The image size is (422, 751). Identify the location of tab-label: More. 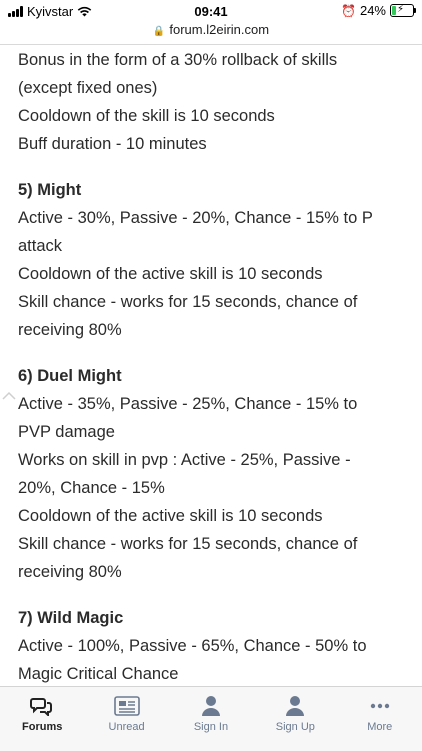
(380, 727).